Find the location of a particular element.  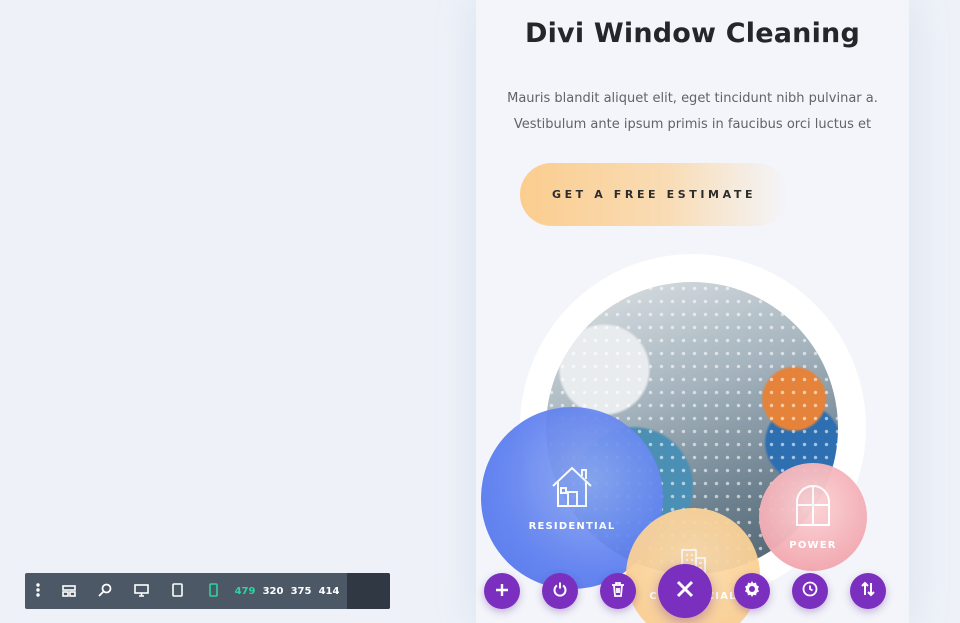

history-button is located at coordinates (810, 591).